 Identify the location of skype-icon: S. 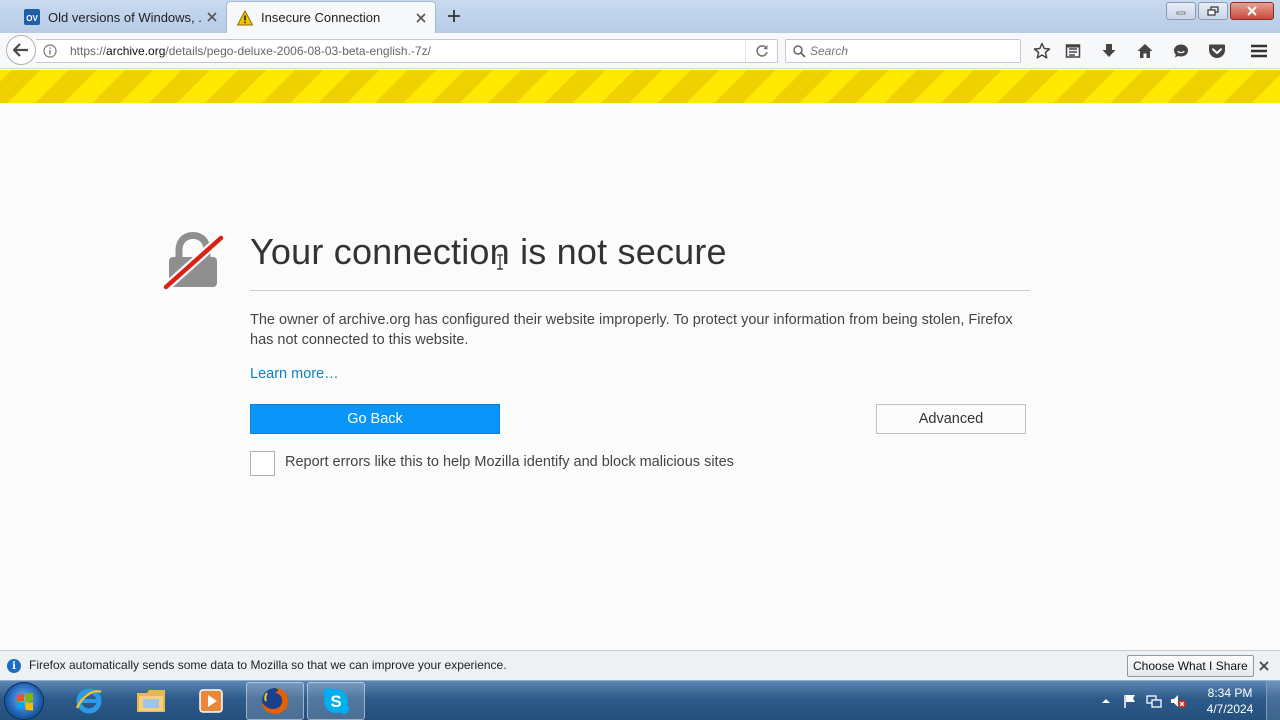
(336, 701).